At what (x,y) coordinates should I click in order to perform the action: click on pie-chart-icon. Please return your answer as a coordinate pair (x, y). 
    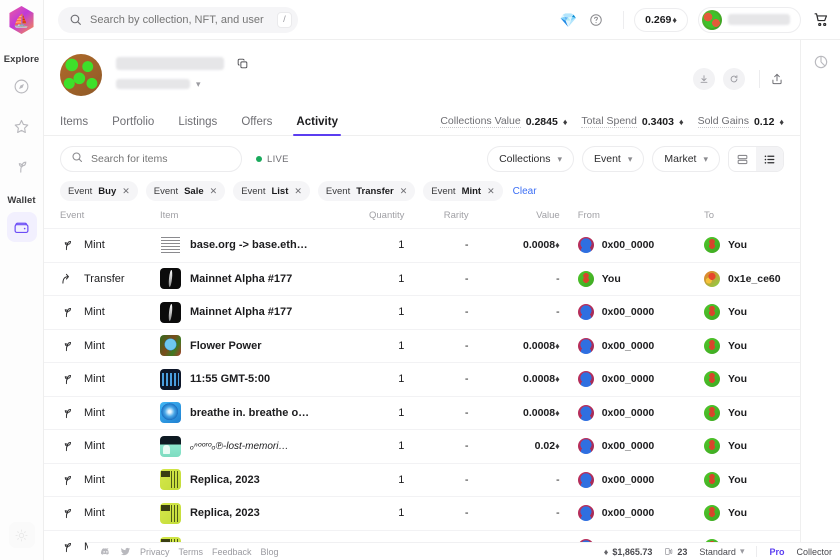
    Looking at the image, I should click on (821, 62).